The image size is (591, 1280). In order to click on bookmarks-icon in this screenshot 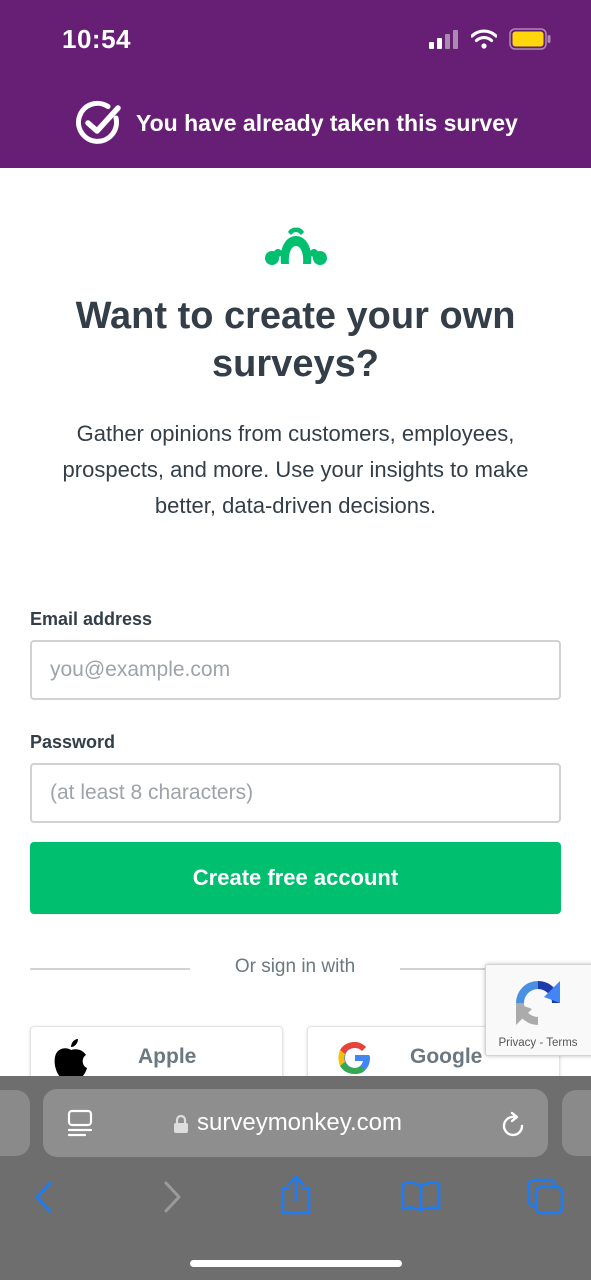, I will do `click(421, 1196)`.